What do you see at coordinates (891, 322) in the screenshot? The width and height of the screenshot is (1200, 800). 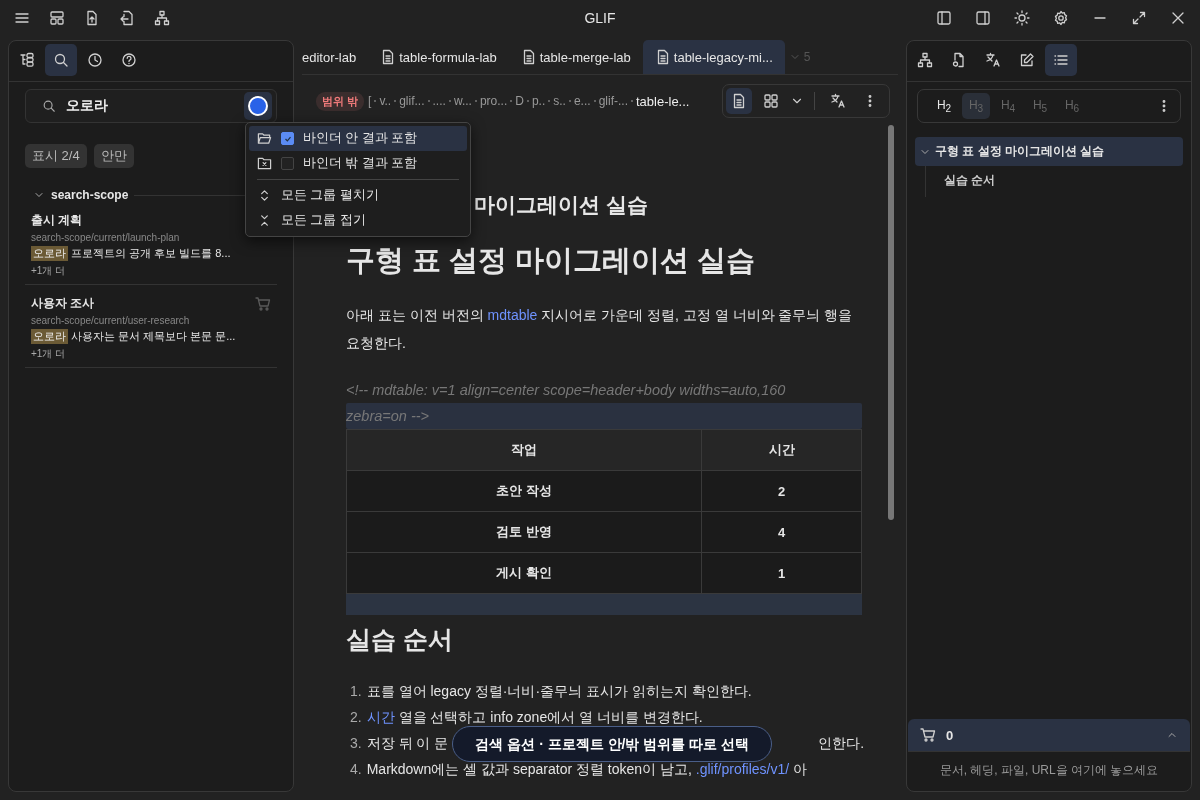 I see `scrollbar-thumb` at bounding box center [891, 322].